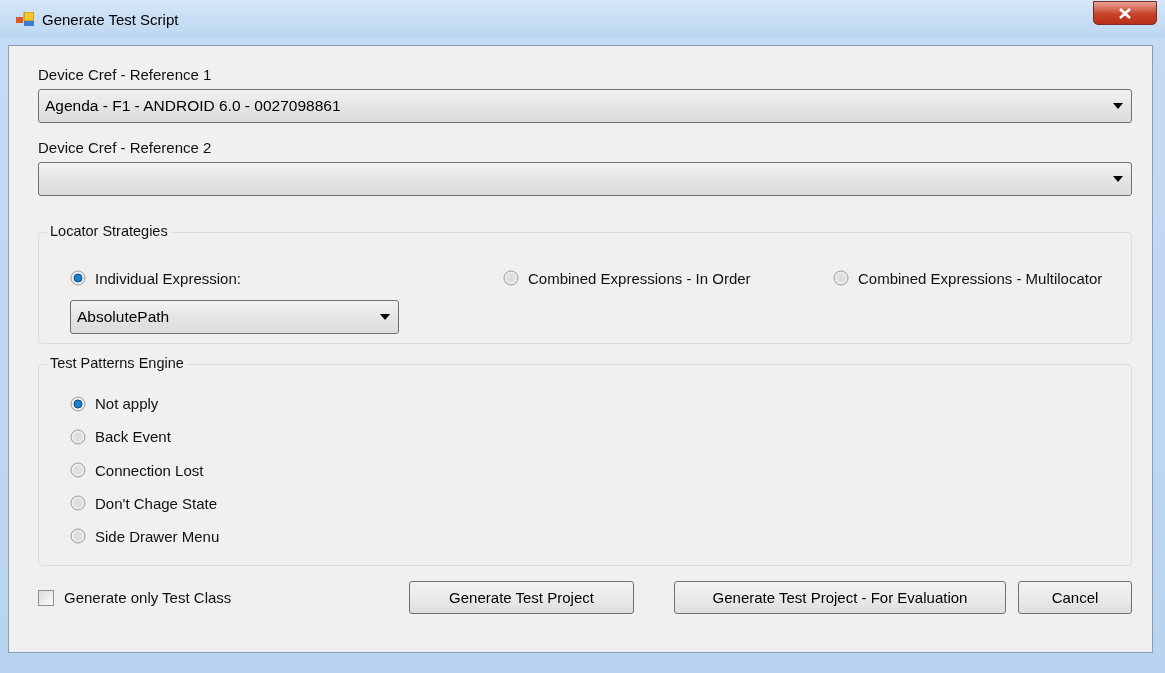 Image resolution: width=1165 pixels, height=673 pixels. What do you see at coordinates (127, 404) in the screenshot?
I see `radio-label: Not apply` at bounding box center [127, 404].